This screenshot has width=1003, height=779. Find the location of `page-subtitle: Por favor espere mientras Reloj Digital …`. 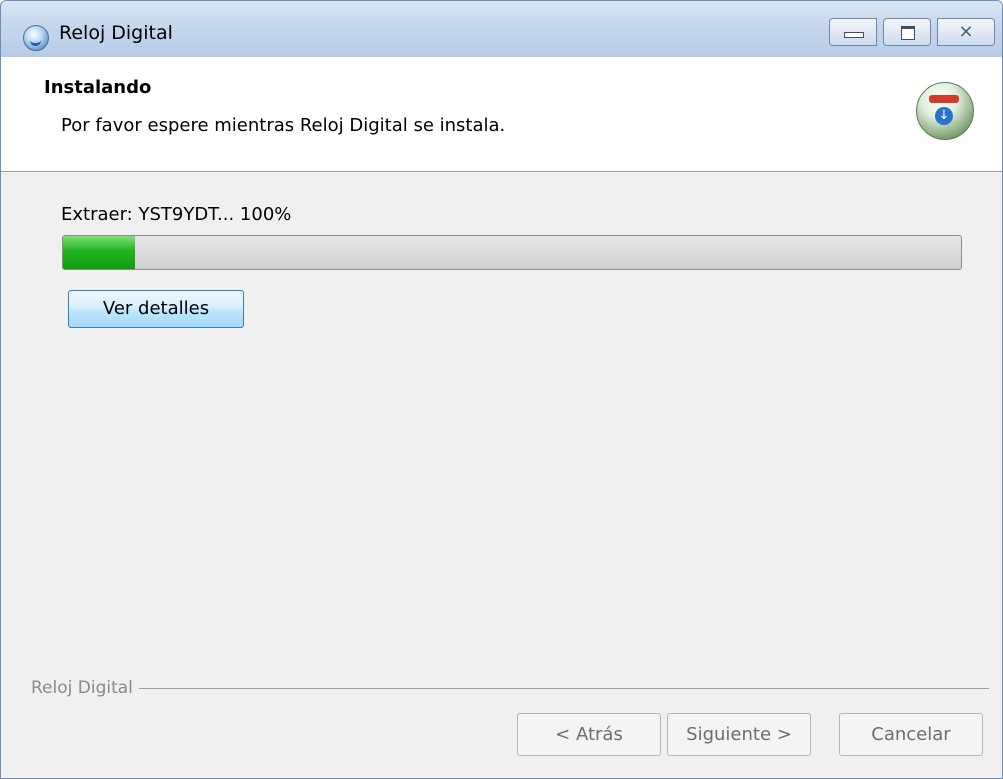

page-subtitle: Por favor espere mientras Reloj Digital … is located at coordinates (283, 125).